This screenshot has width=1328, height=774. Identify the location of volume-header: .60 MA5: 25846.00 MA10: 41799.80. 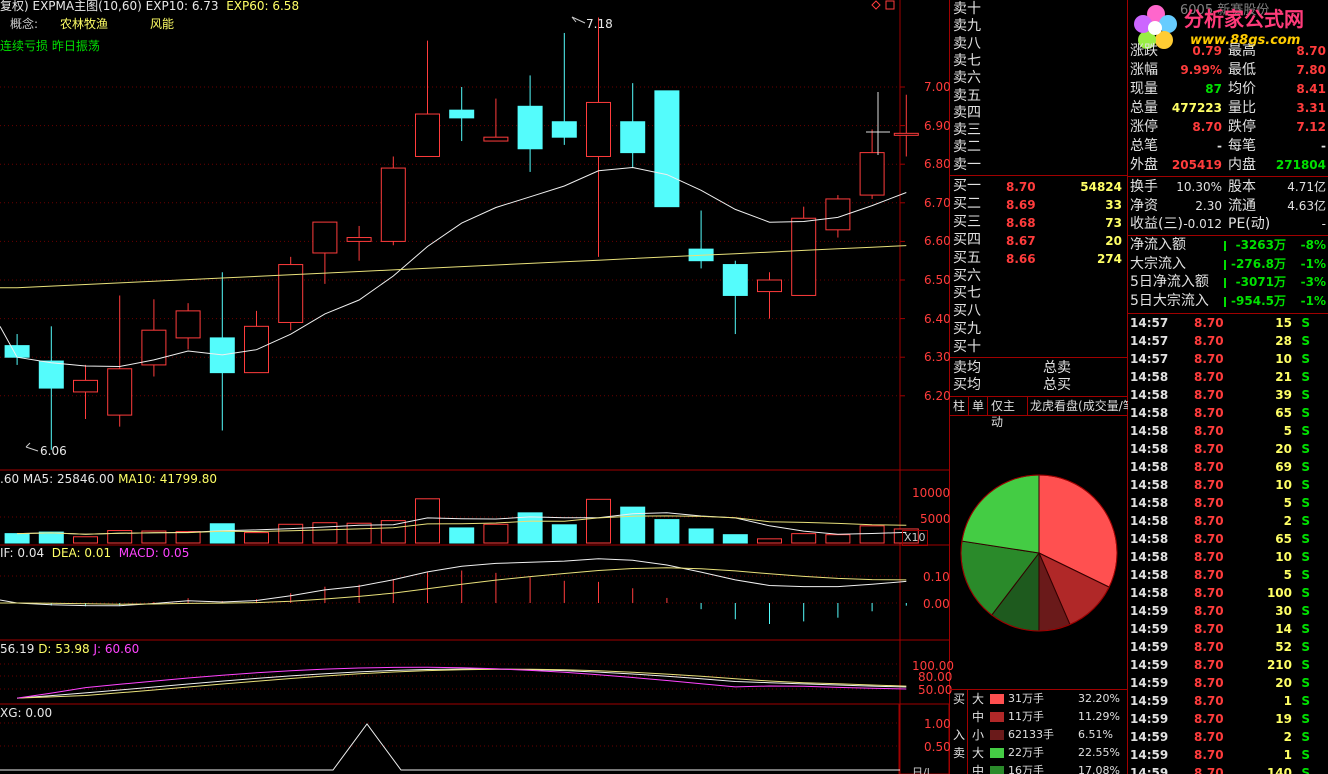
(109, 479).